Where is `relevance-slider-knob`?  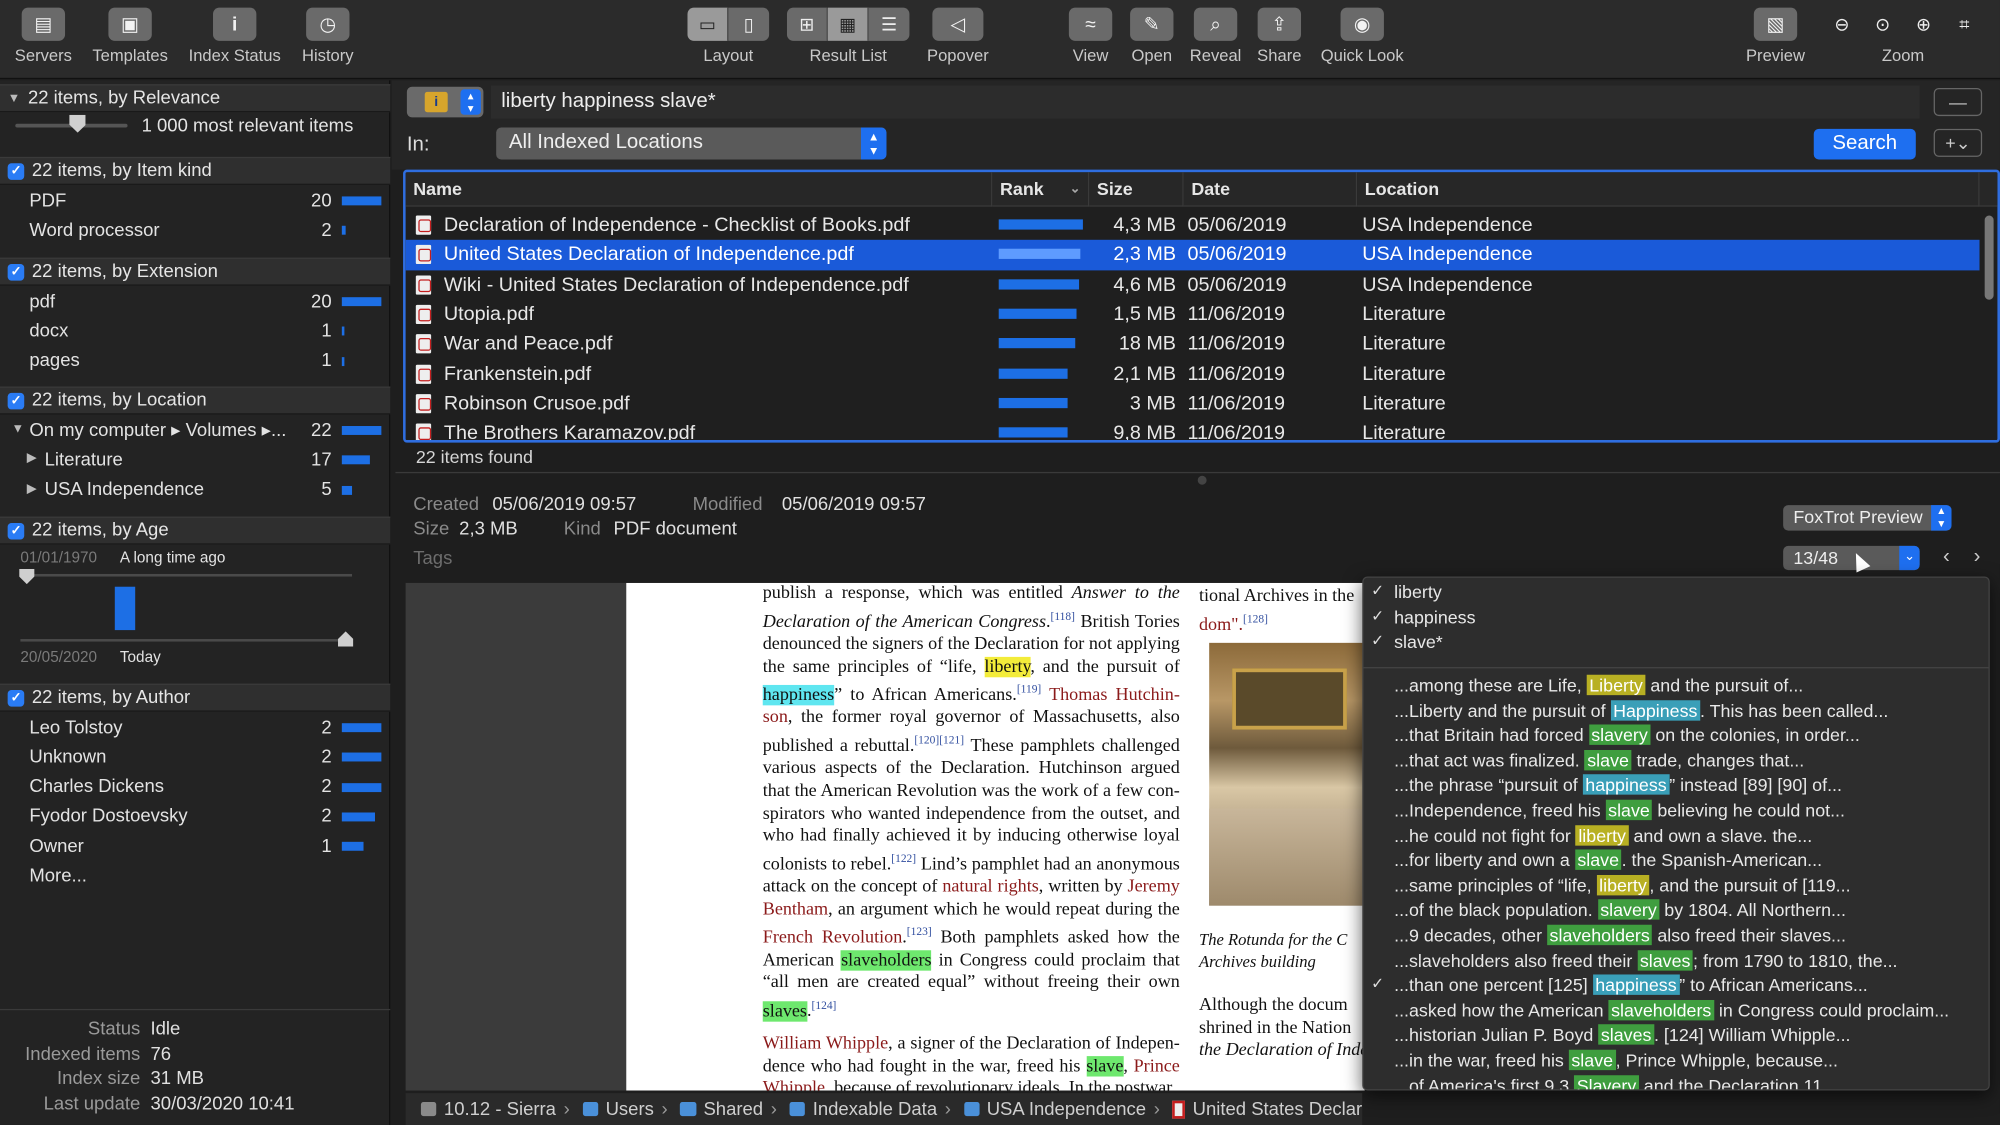
relevance-slider-knob is located at coordinates (77, 123).